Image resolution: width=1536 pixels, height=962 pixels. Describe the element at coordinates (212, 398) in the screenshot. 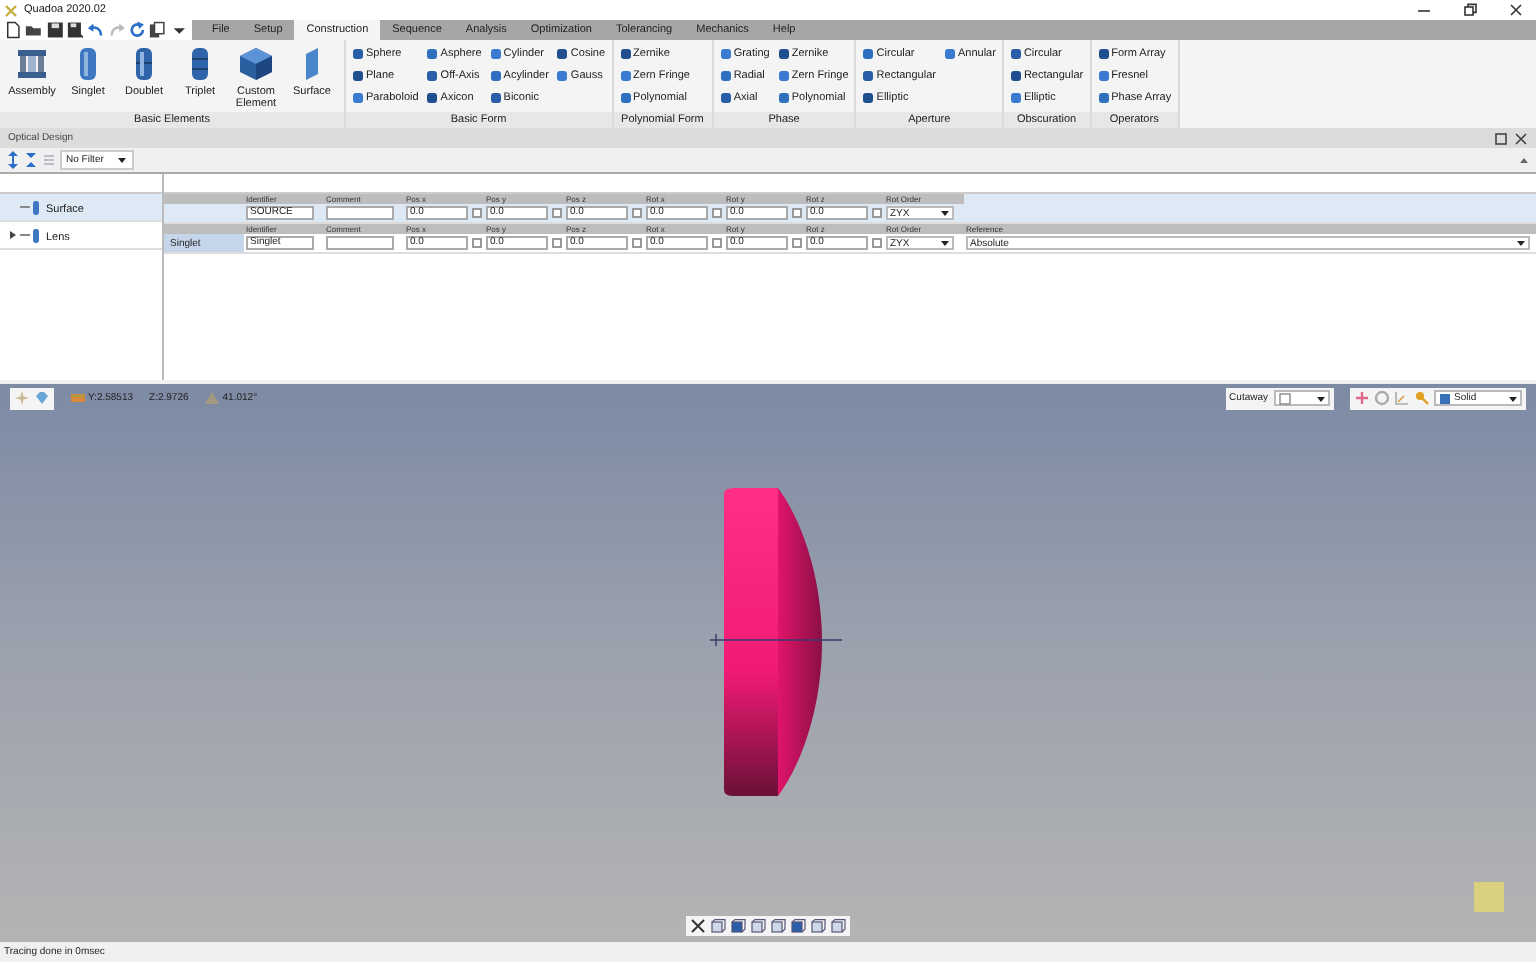

I see `angle-icon` at that location.